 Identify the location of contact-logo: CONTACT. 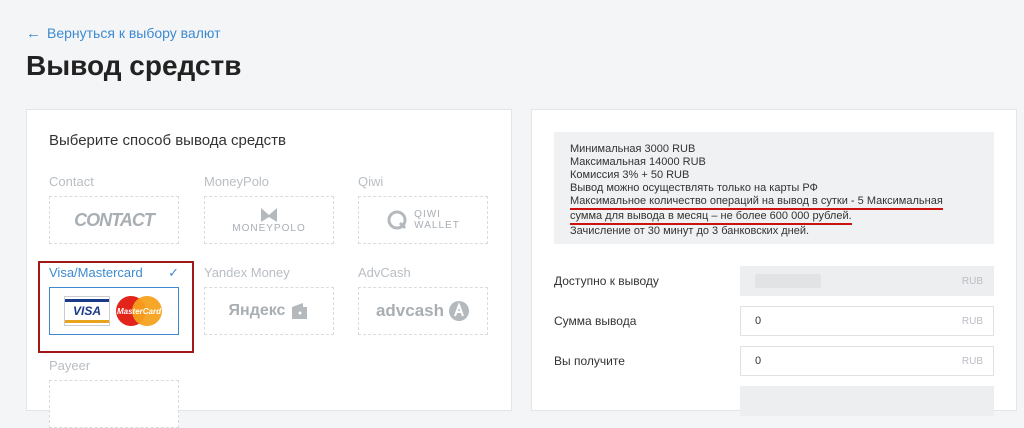
(114, 219).